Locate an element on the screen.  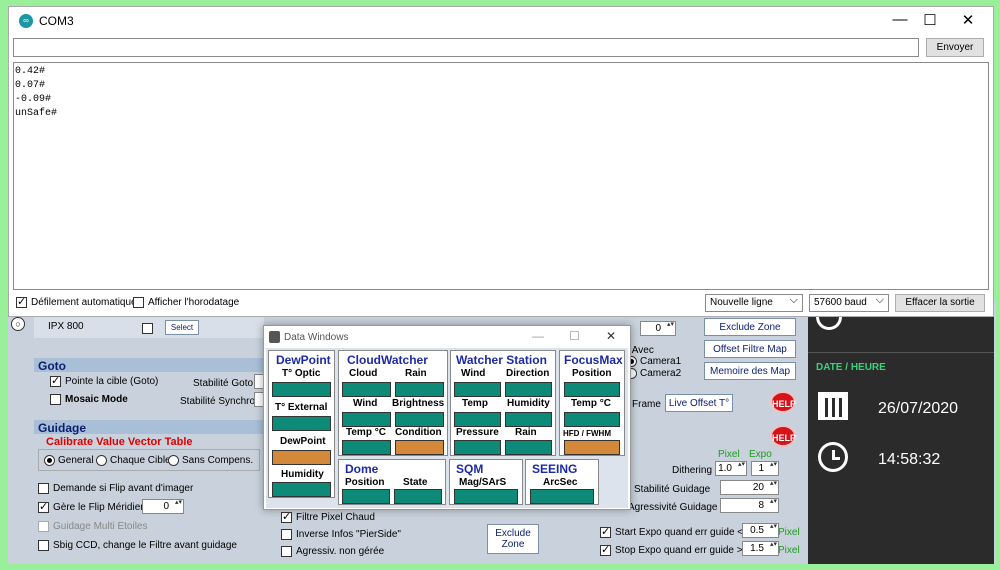
gere-flip-label: Gère le Flip Méridien is located at coordinates (99, 508).